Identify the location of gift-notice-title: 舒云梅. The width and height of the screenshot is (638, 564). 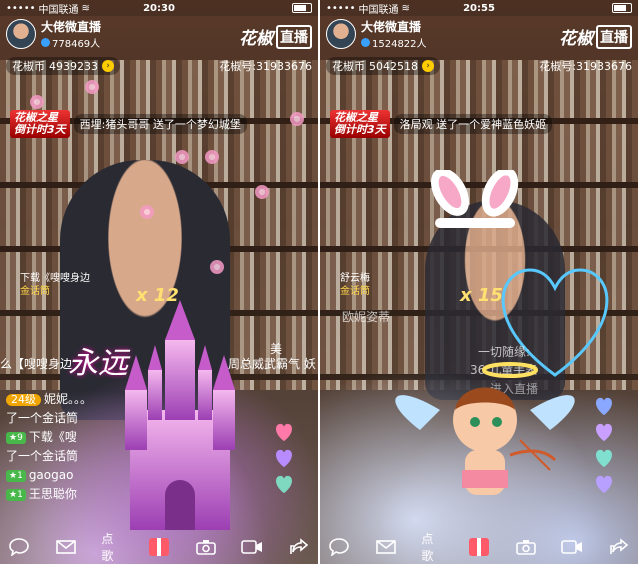
(355, 278).